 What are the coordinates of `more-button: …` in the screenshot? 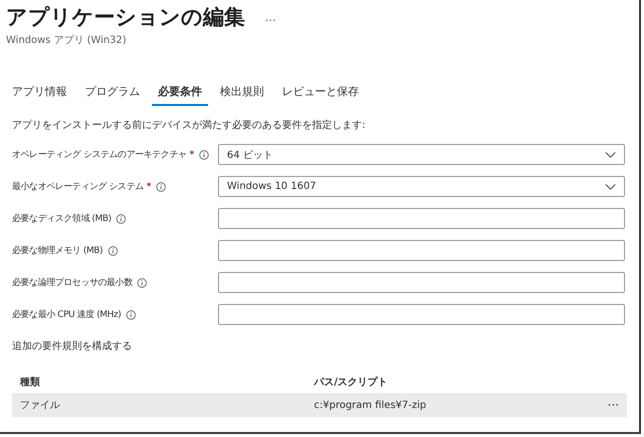 It's located at (270, 17).